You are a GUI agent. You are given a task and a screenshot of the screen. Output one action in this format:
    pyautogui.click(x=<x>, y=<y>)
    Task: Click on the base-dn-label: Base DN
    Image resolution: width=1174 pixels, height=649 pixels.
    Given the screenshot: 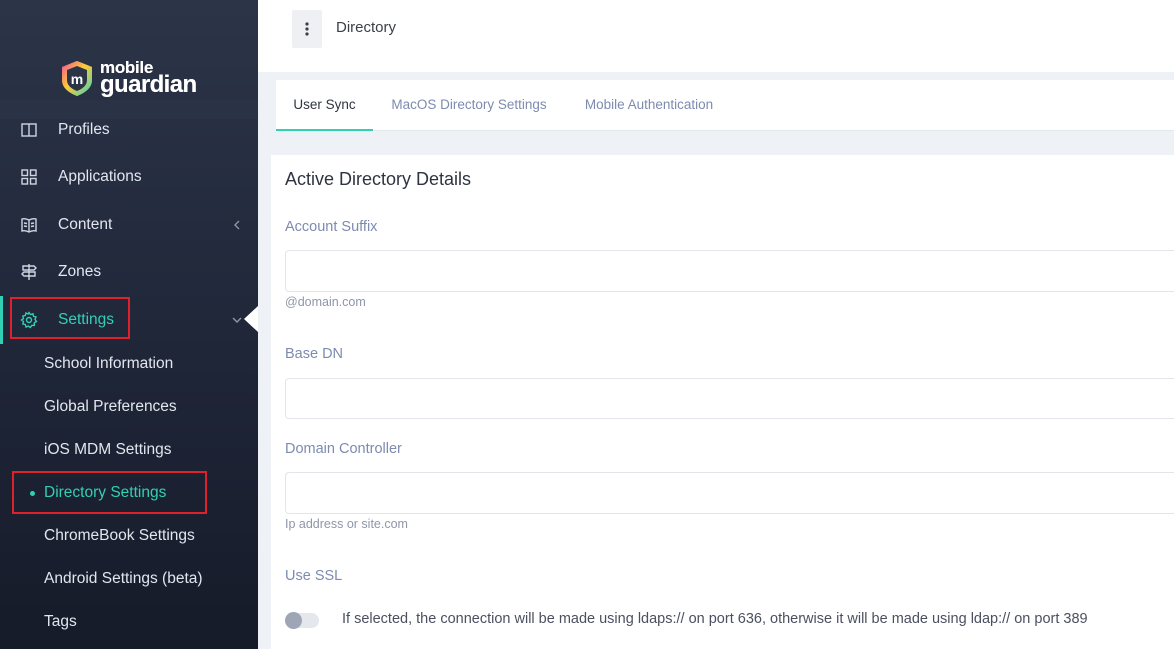 What is the action you would take?
    pyautogui.click(x=314, y=354)
    